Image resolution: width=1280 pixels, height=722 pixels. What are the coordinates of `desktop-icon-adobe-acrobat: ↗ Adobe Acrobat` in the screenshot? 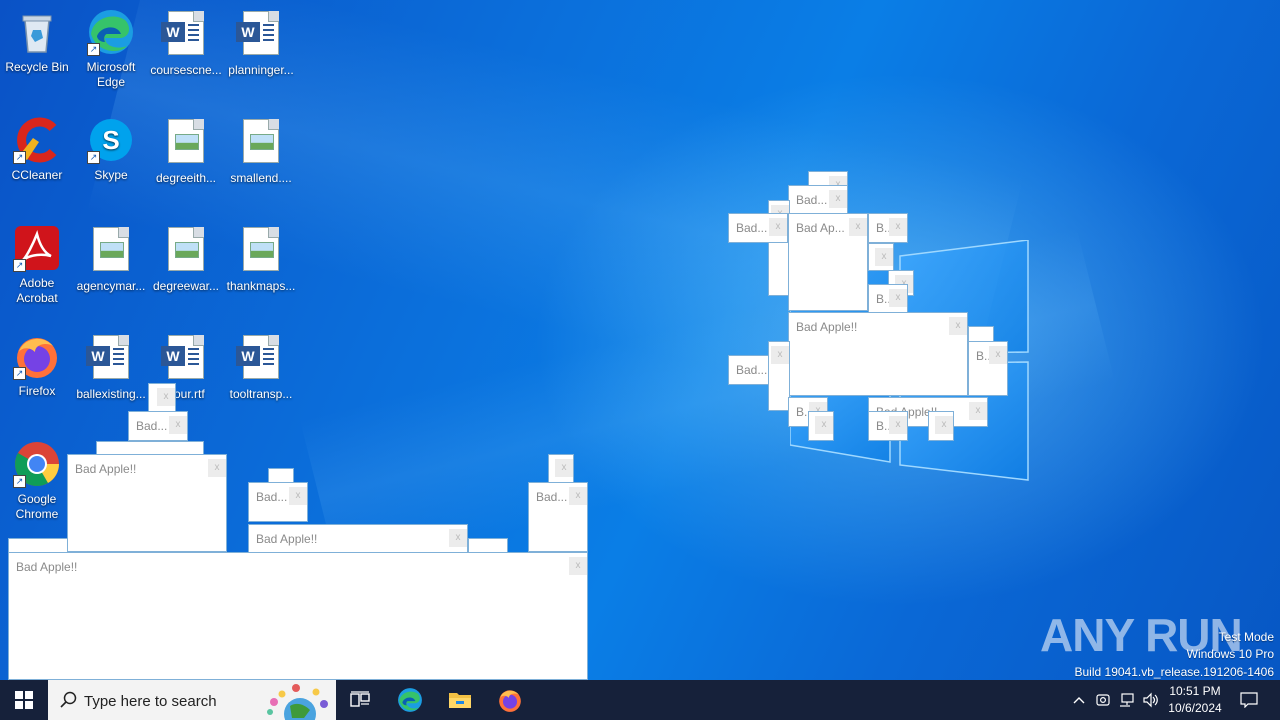 It's located at (37, 265).